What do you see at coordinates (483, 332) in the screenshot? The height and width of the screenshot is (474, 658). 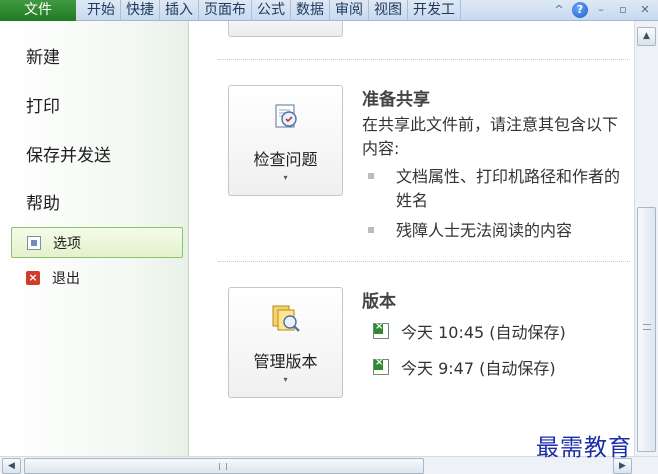 I see `version-item-label: 今天 10:45 (自动保存)` at bounding box center [483, 332].